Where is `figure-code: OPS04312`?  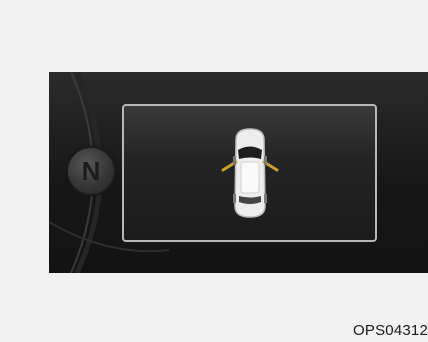 figure-code: OPS04312 is located at coordinates (390, 330).